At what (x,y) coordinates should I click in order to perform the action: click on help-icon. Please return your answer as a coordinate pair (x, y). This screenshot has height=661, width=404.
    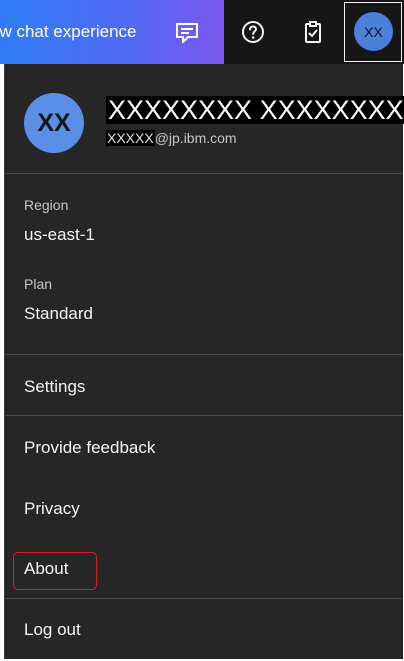
    Looking at the image, I should click on (253, 32).